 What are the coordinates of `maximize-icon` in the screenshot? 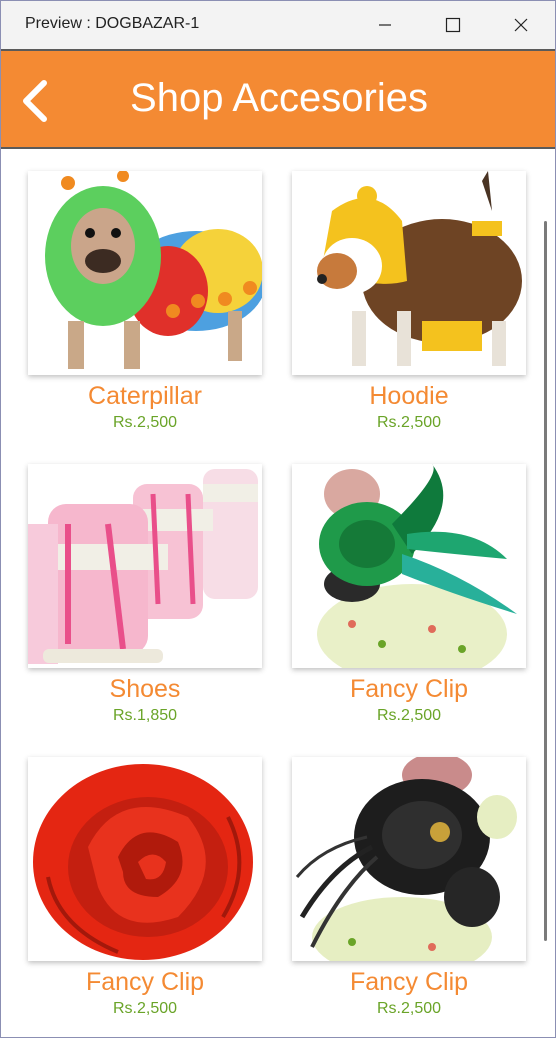 It's located at (453, 25).